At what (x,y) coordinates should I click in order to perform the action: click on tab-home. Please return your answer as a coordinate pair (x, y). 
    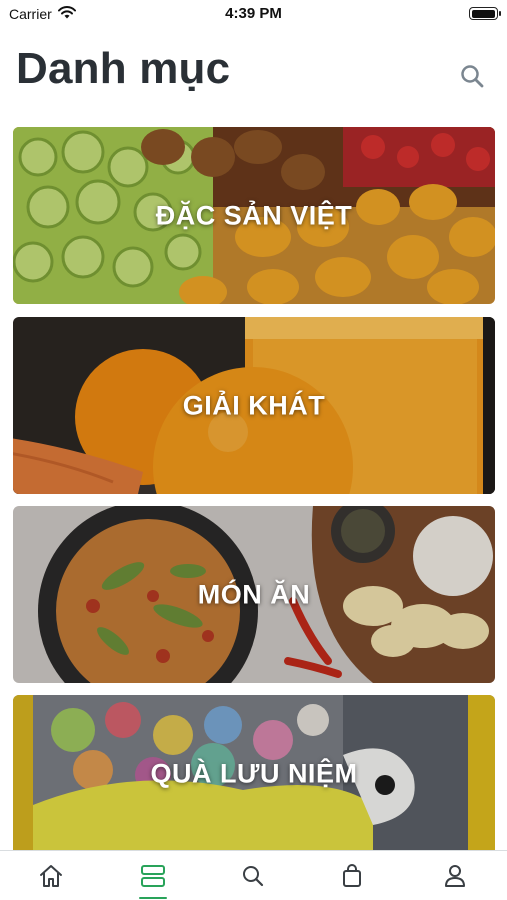
    Looking at the image, I should click on (51, 875).